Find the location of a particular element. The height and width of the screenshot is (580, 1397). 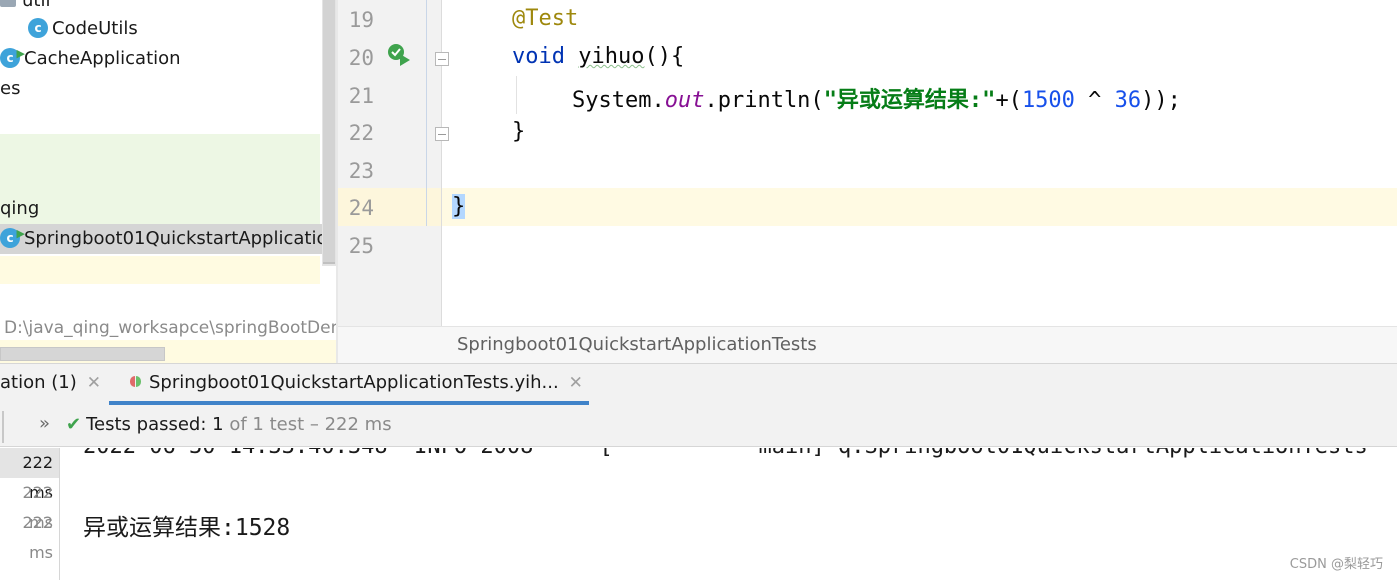

line-number: 22 is located at coordinates (361, 133).